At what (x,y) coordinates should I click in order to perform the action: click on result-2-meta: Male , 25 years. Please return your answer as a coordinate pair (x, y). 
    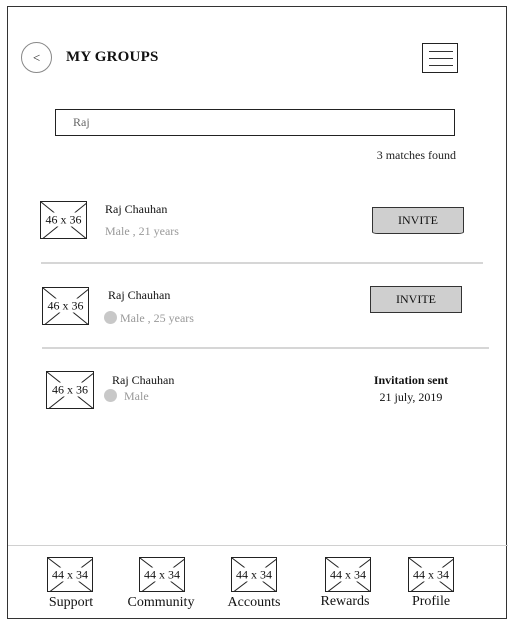
    Looking at the image, I should click on (157, 318).